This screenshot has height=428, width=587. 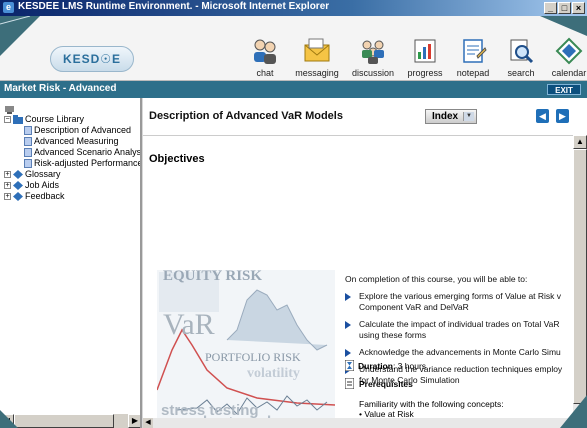 I want to click on prerequisites-intro: Familiarity with the following concepts:, so click(x=431, y=404).